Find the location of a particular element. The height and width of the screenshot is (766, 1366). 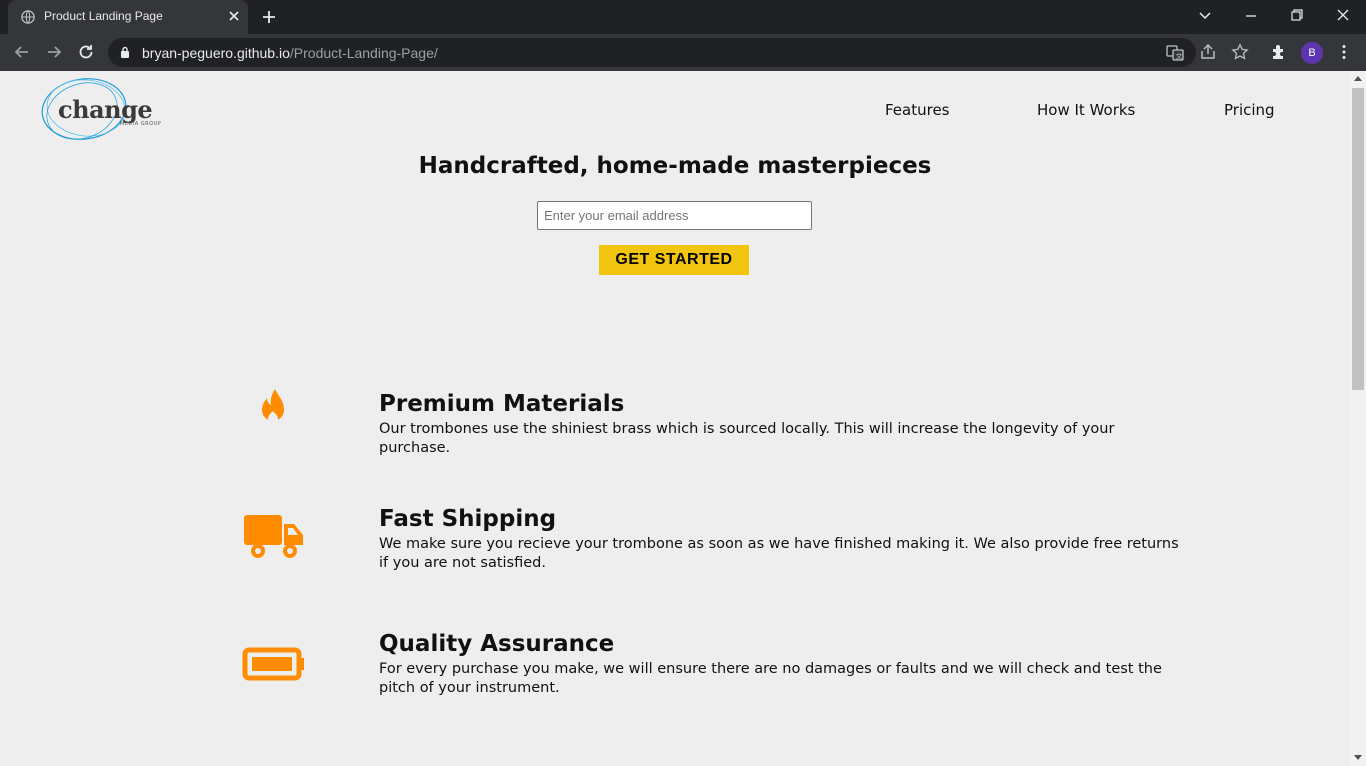

email-input is located at coordinates (674, 215).